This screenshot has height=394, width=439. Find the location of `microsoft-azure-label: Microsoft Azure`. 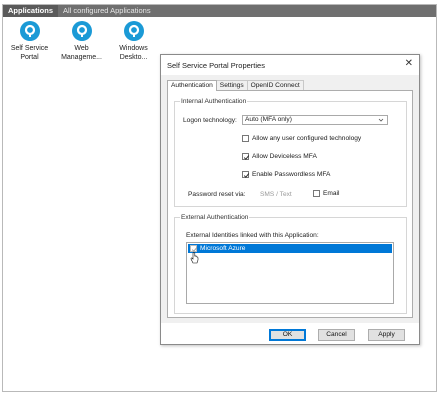

microsoft-azure-label: Microsoft Azure is located at coordinates (223, 248).